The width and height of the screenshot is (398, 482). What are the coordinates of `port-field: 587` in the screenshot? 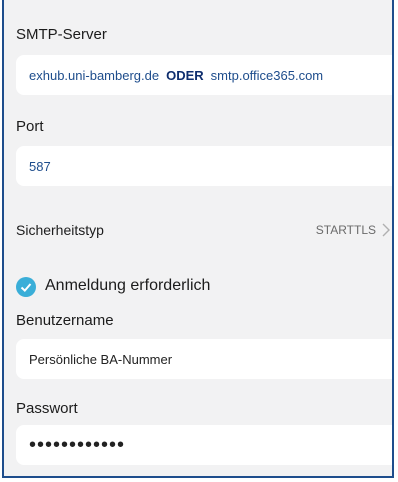 It's located at (204, 166).